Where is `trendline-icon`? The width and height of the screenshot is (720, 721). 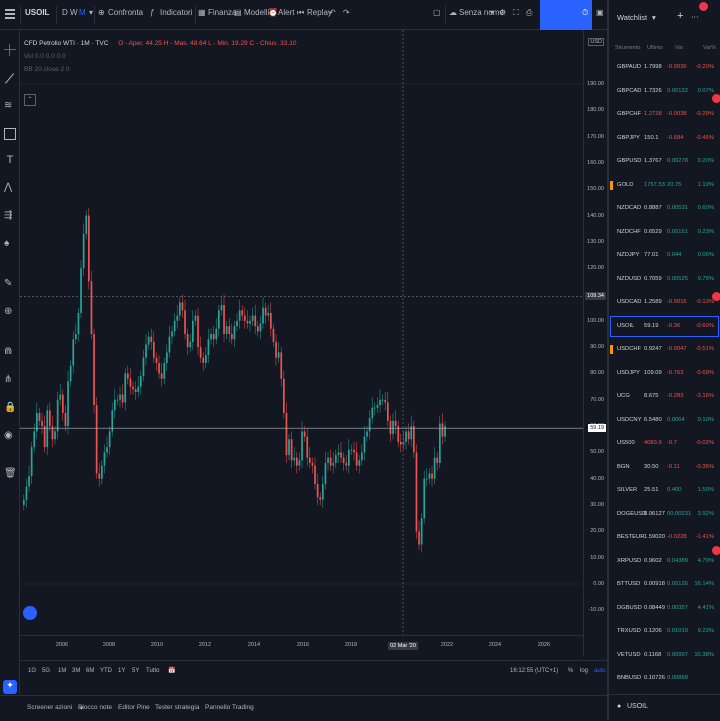 trendline-icon is located at coordinates (10, 78).